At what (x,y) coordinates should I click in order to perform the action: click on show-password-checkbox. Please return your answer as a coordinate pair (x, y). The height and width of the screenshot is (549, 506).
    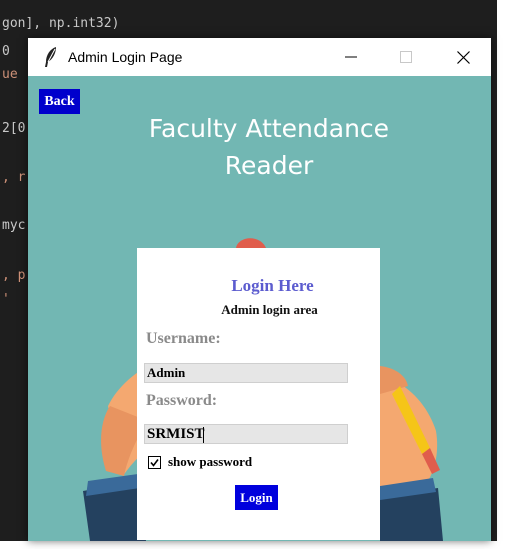
    Looking at the image, I should click on (154, 462).